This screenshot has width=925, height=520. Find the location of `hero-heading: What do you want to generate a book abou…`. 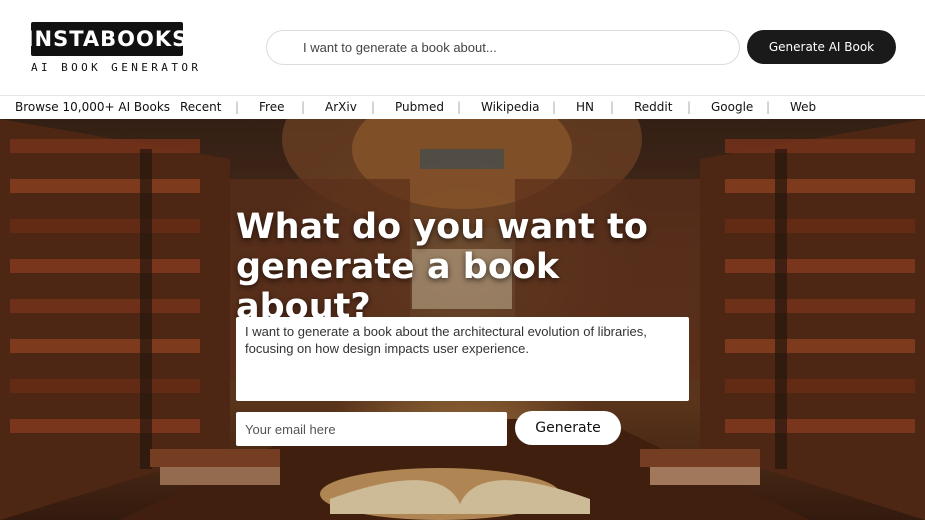

hero-heading: What do you want to generate a book abou… is located at coordinates (442, 267).